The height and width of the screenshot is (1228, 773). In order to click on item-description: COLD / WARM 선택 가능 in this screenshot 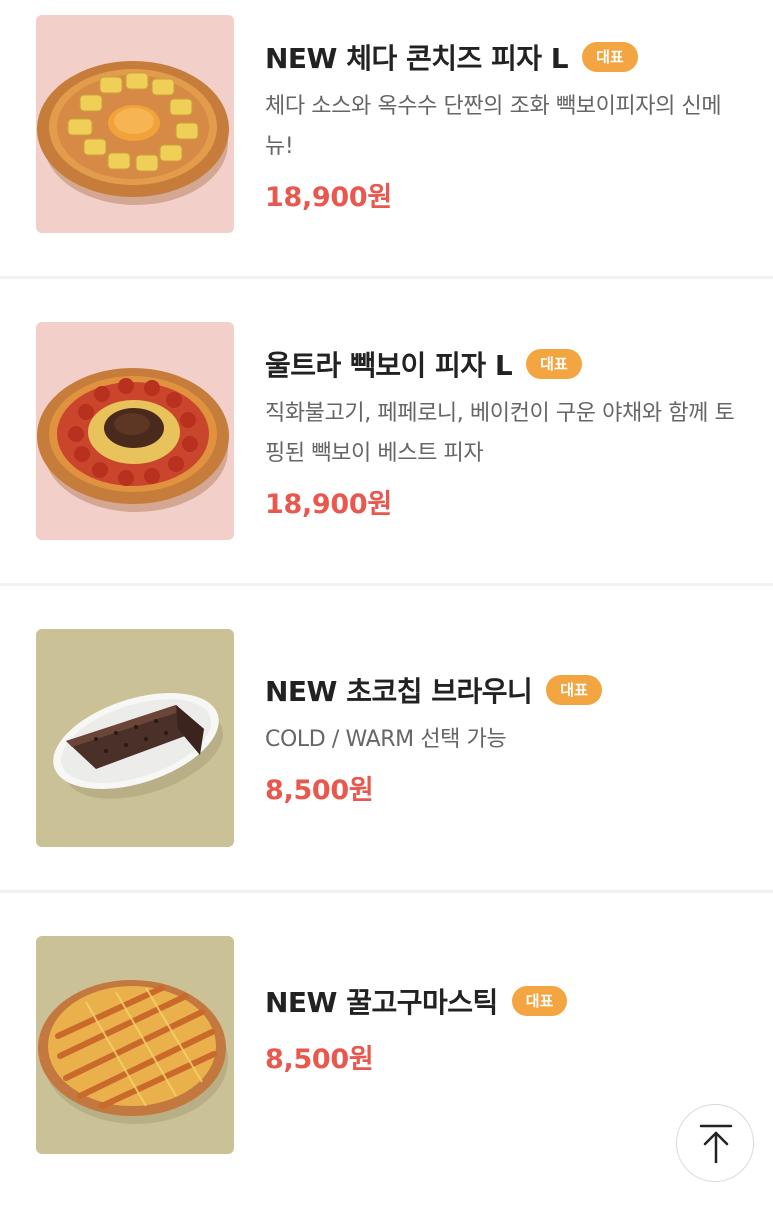, I will do `click(386, 739)`.